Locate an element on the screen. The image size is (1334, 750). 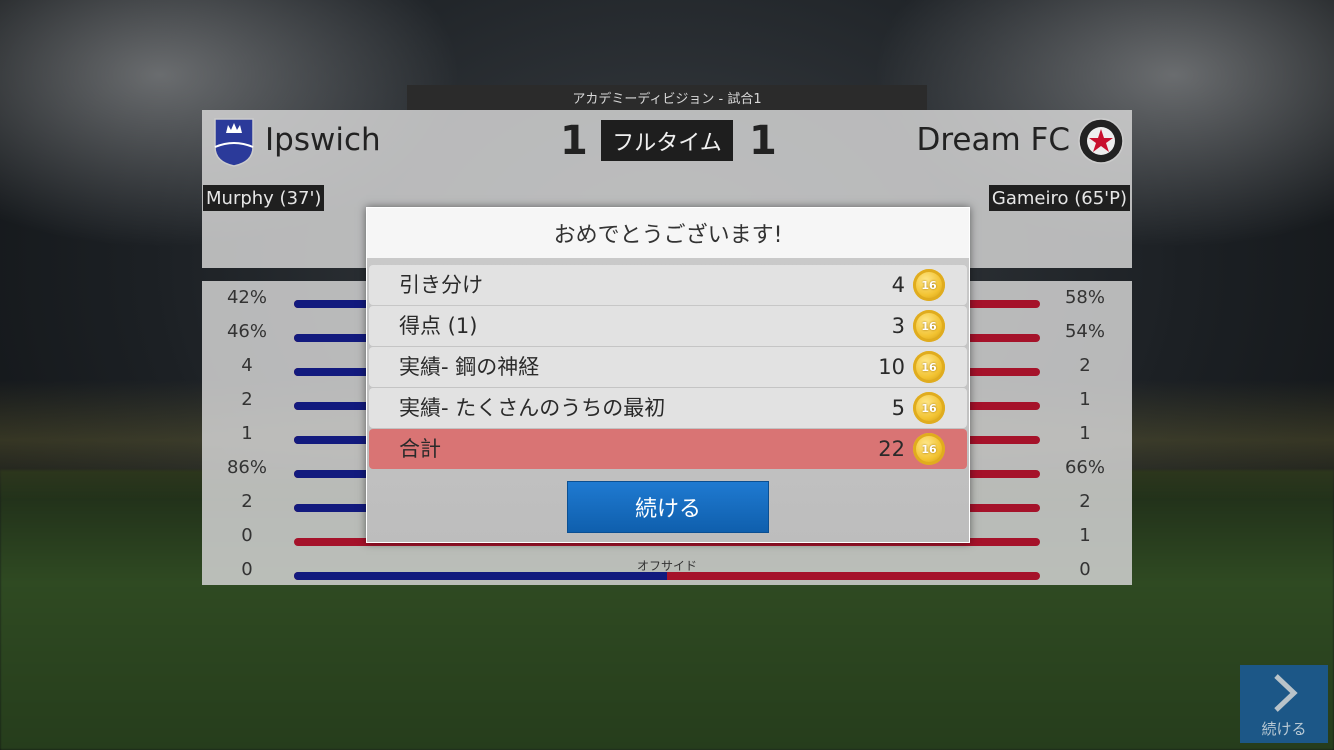
stat-bar-home-fill is located at coordinates (480, 576).